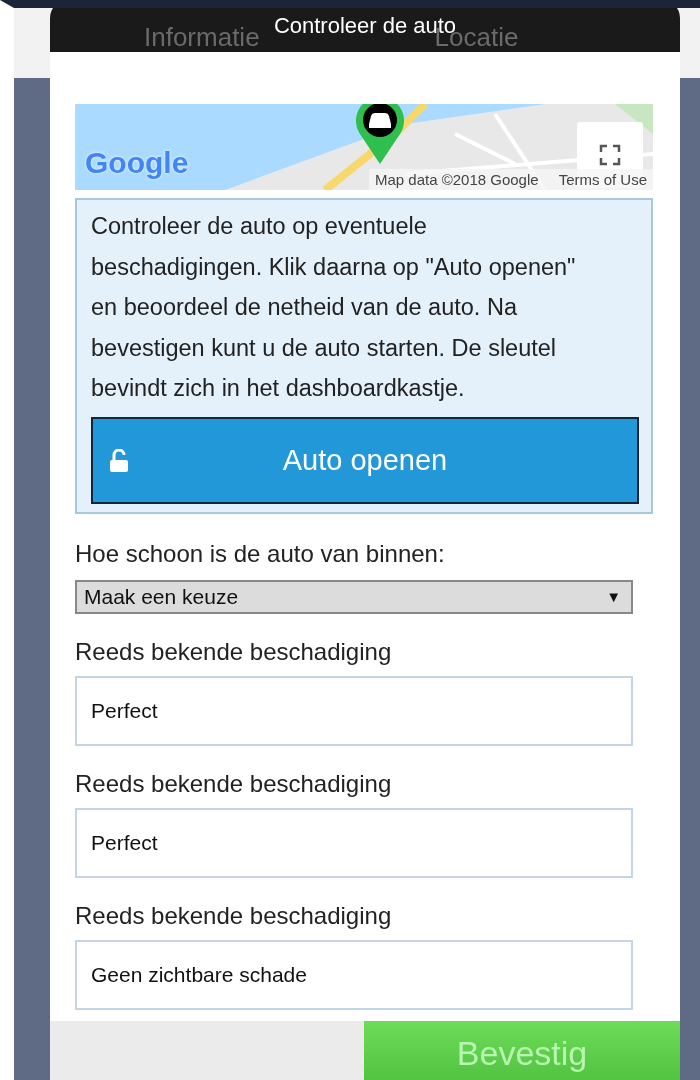 Image resolution: width=700 pixels, height=1080 pixels. I want to click on terms-link: Terms of Use, so click(602, 179).